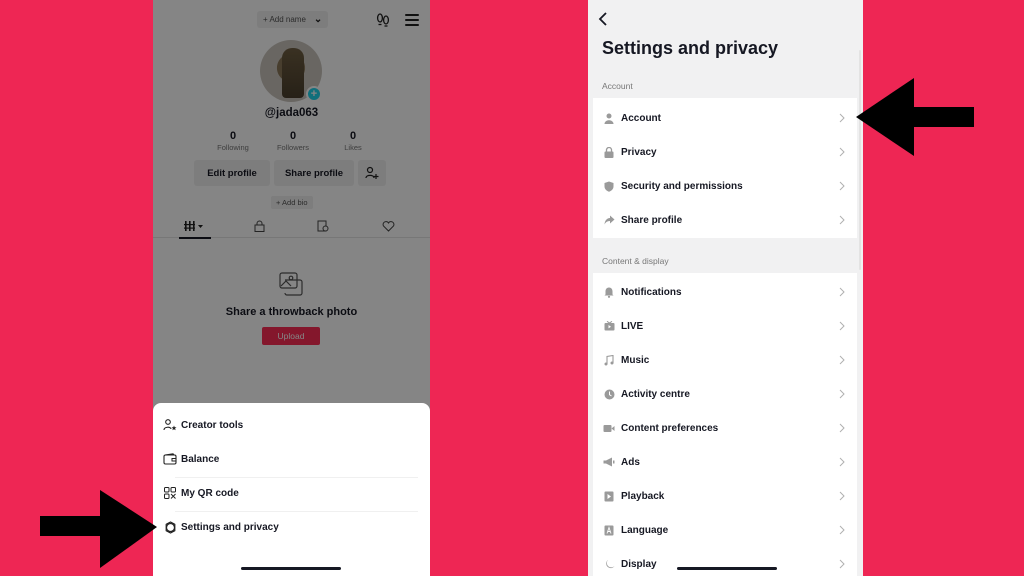  I want to click on settings-item-label: Share profile, so click(652, 220).